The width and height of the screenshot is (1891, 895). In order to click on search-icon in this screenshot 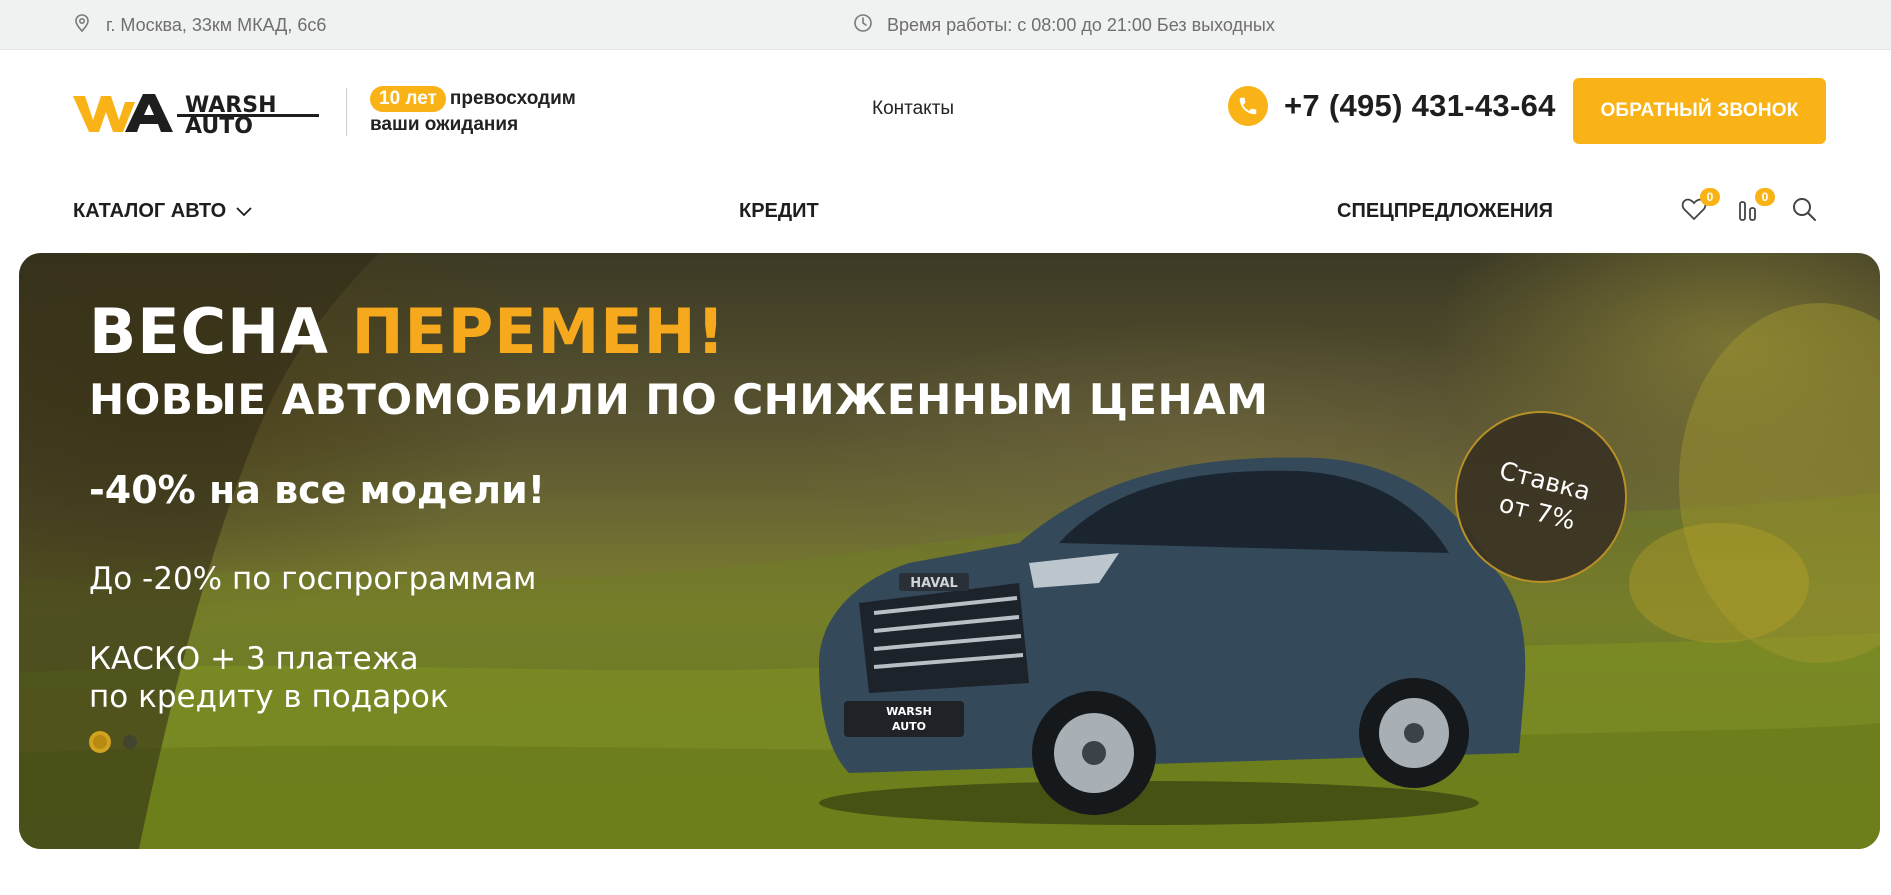, I will do `click(1804, 211)`.